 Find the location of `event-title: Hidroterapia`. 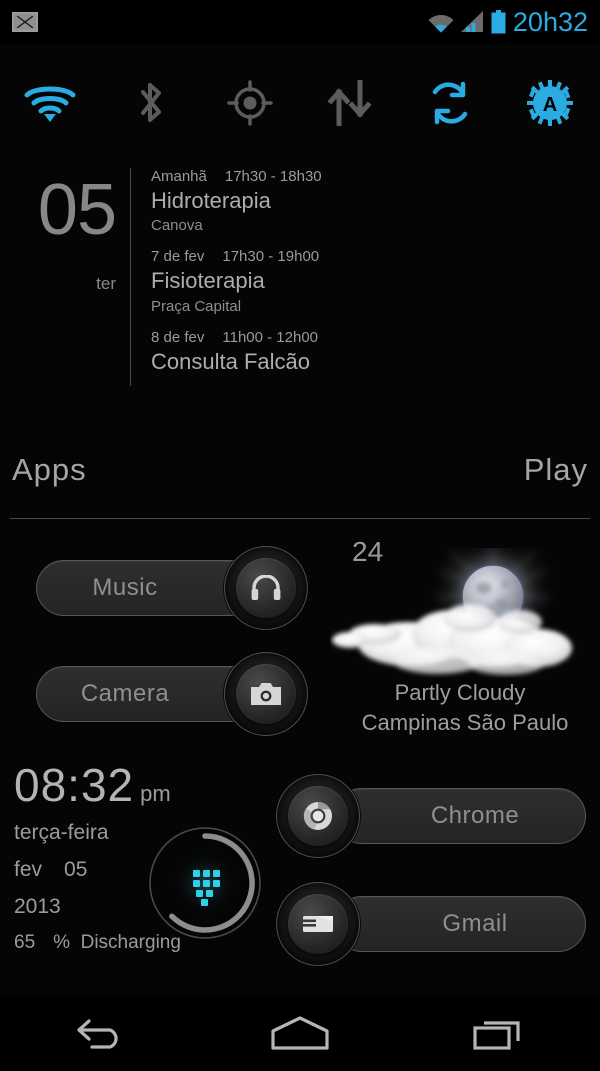

event-title: Hidroterapia is located at coordinates (211, 200).